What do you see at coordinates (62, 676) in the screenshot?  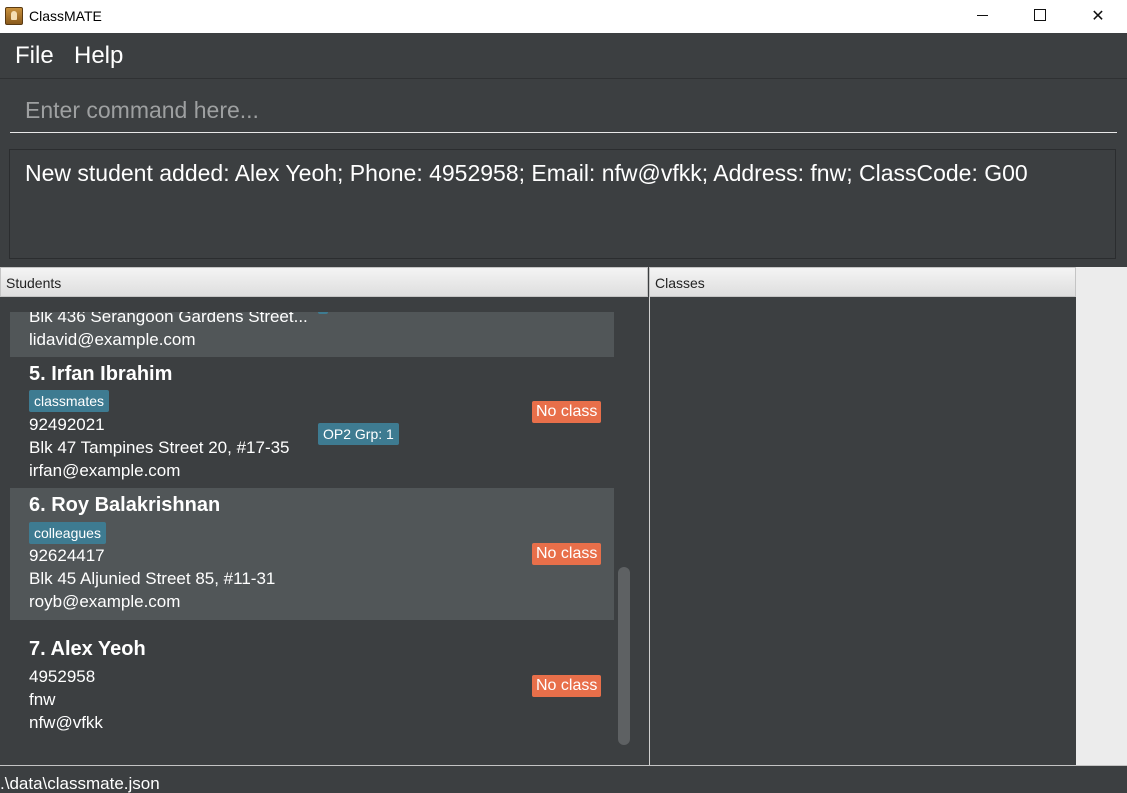 I see `student-phone: 4952958` at bounding box center [62, 676].